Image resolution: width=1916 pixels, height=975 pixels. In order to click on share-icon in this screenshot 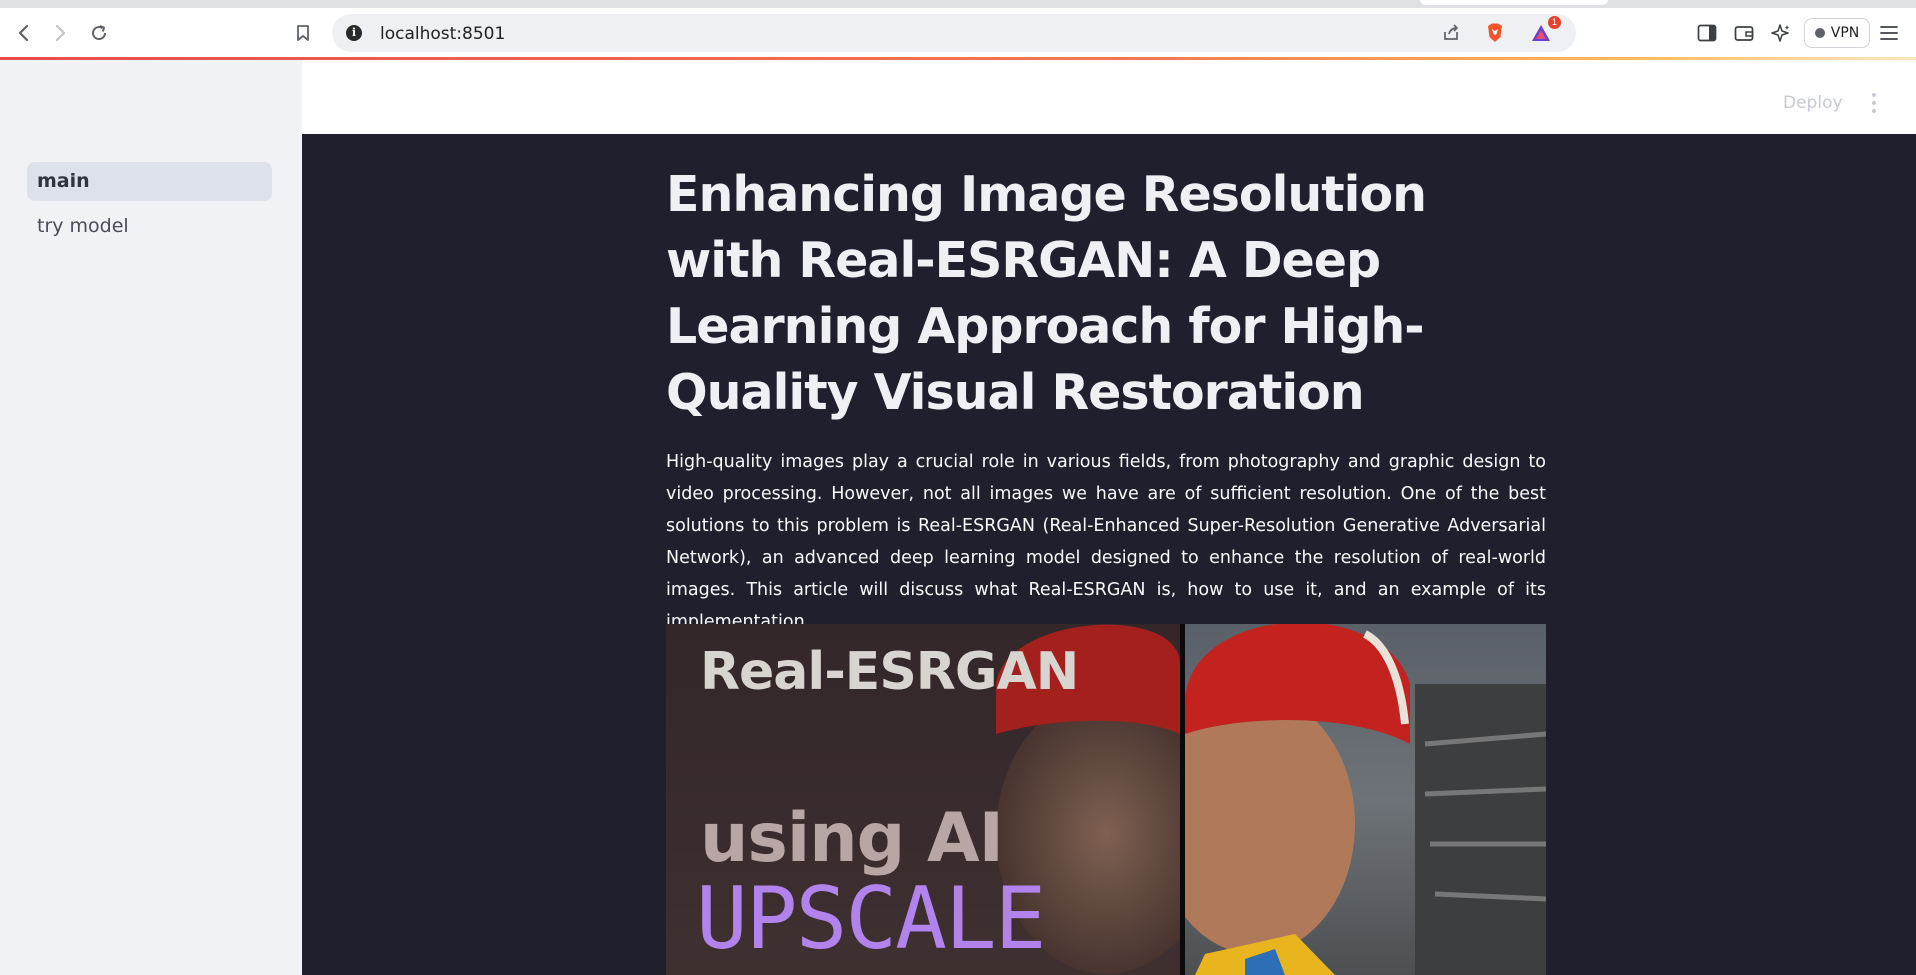, I will do `click(1451, 33)`.